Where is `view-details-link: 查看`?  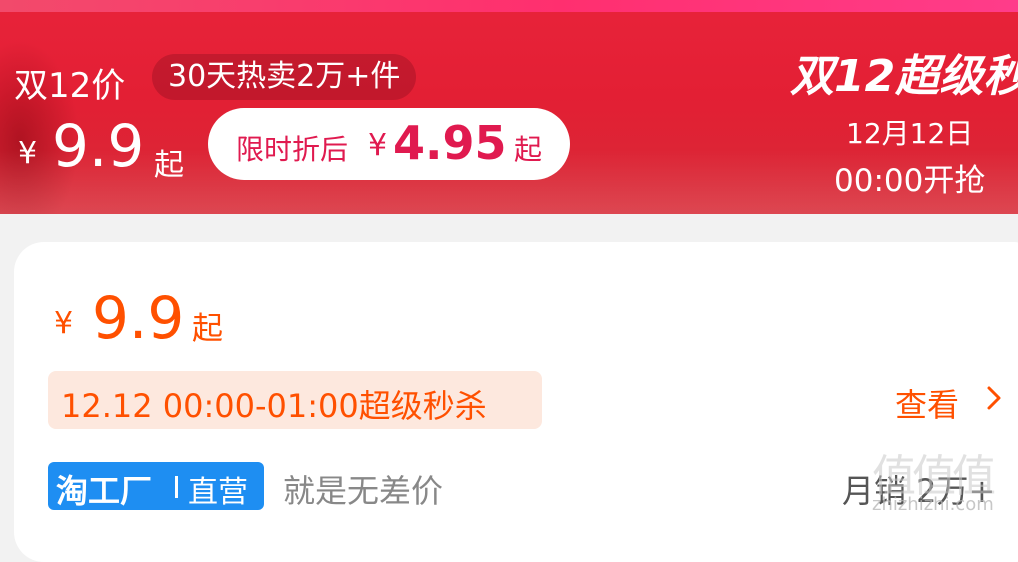
view-details-link: 查看 is located at coordinates (927, 403).